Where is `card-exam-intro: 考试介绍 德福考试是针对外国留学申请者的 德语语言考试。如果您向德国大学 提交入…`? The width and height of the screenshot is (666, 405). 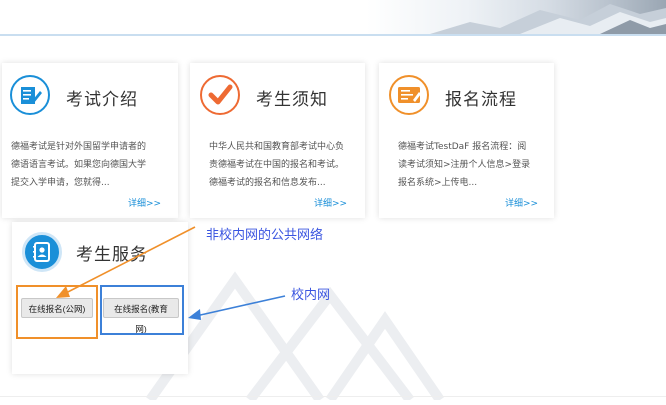
card-exam-intro: 考试介绍 德福考试是针对外国留学申请者的 德语语言考试。如果您向德国大学 提交入… is located at coordinates (90, 140).